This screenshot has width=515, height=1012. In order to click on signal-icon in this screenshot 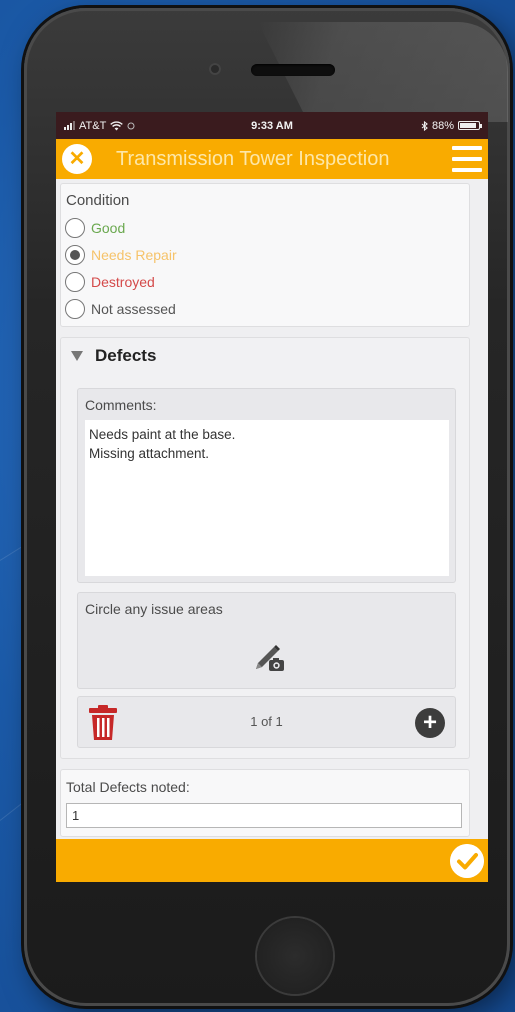, I will do `click(69, 125)`.